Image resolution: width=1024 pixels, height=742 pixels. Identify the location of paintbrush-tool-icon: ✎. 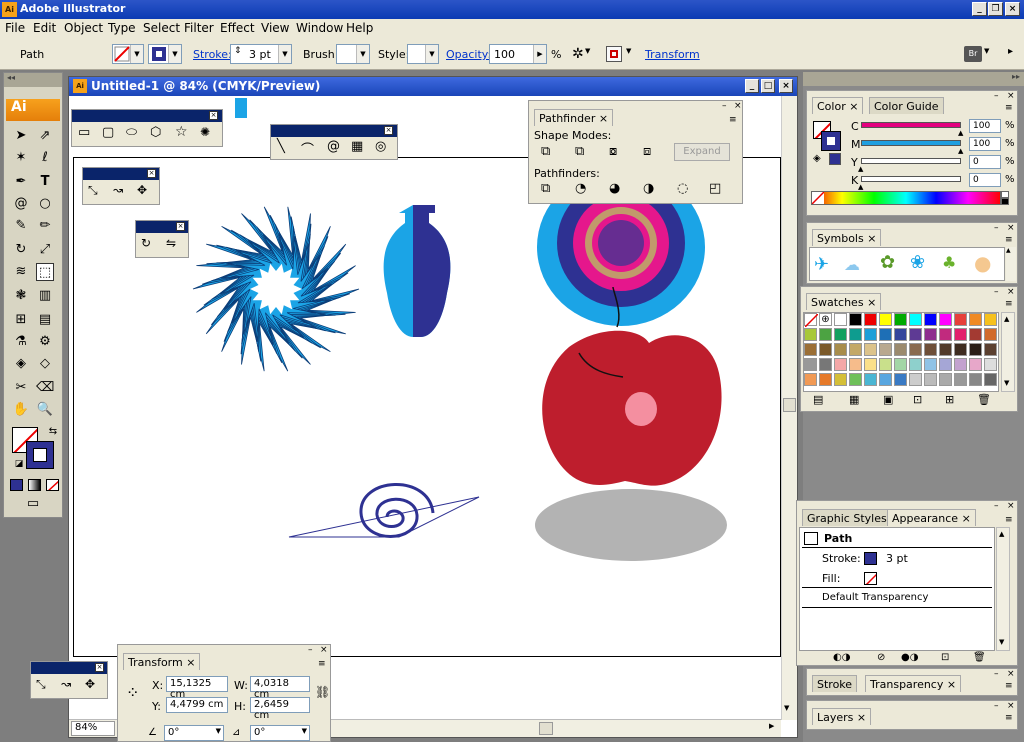
(21, 226).